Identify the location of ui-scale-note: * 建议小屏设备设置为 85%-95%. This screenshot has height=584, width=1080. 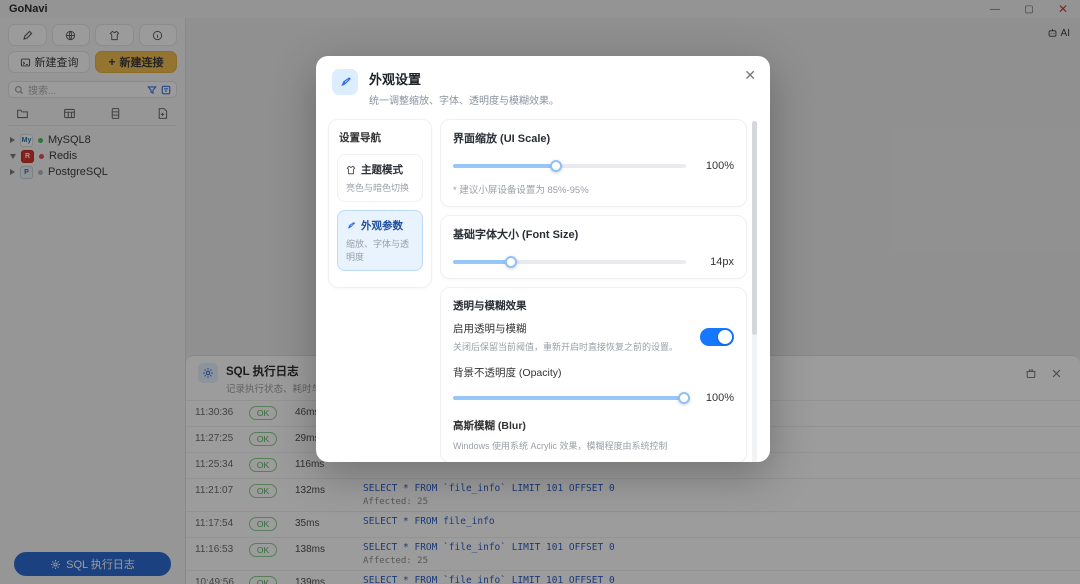
(521, 190).